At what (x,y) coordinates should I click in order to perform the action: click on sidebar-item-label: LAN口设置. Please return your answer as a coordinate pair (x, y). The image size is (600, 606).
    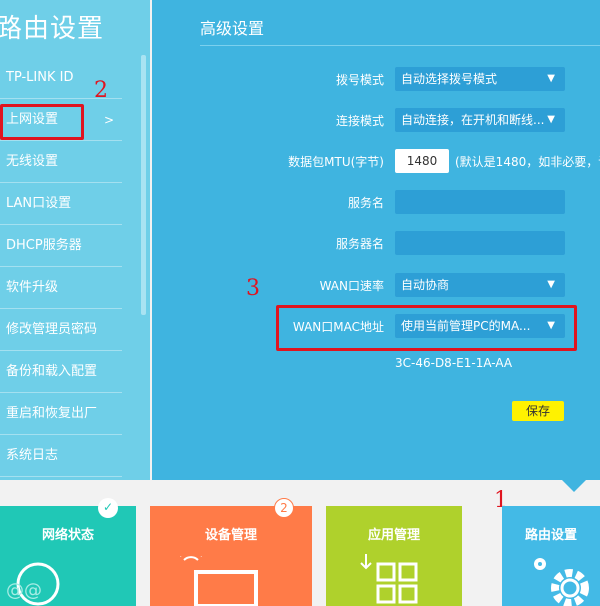
    Looking at the image, I should click on (39, 203).